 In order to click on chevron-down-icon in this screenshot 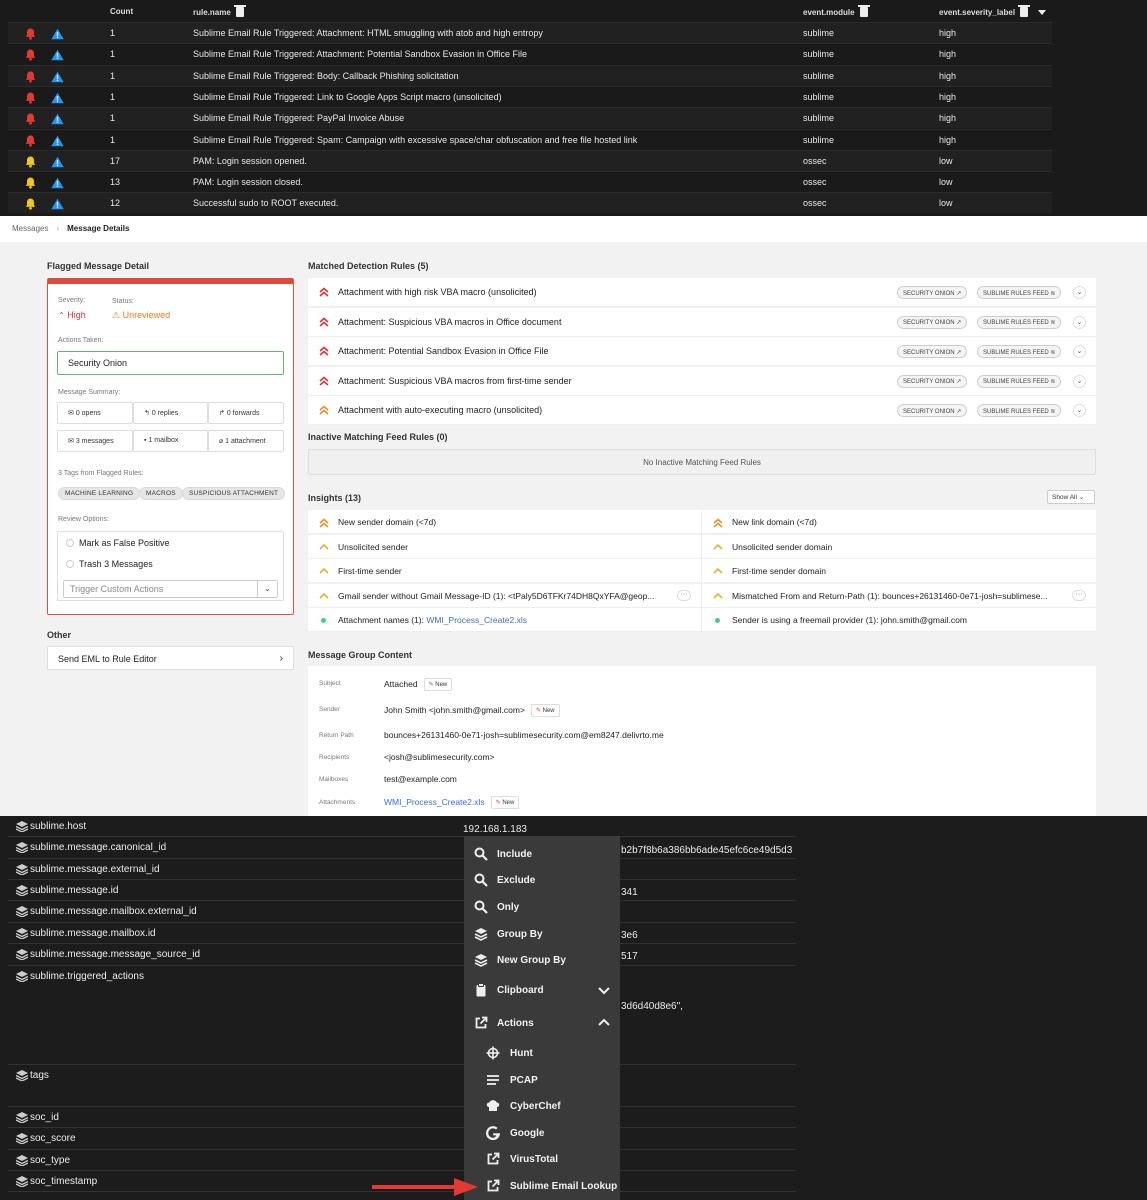, I will do `click(604, 990)`.